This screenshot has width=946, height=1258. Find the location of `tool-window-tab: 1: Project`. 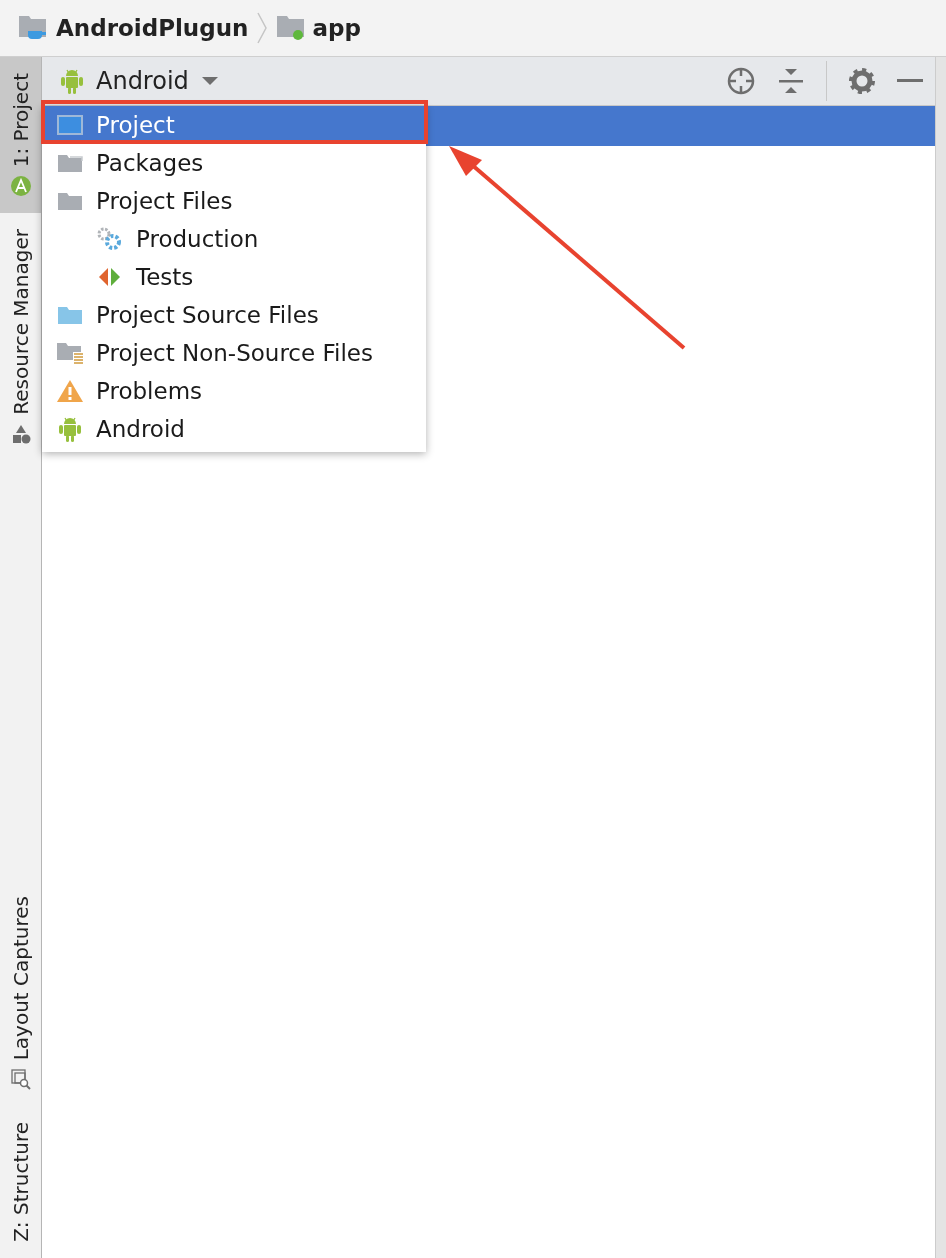

tool-window-tab: 1: Project is located at coordinates (20, 135).